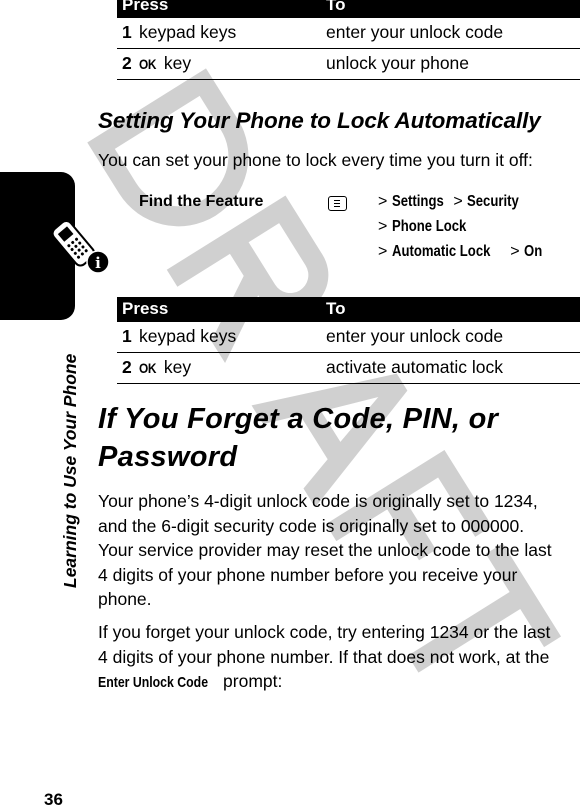 The height and width of the screenshot is (811, 580). I want to click on table-row: 2 OK key unlock your phone, so click(348, 64).